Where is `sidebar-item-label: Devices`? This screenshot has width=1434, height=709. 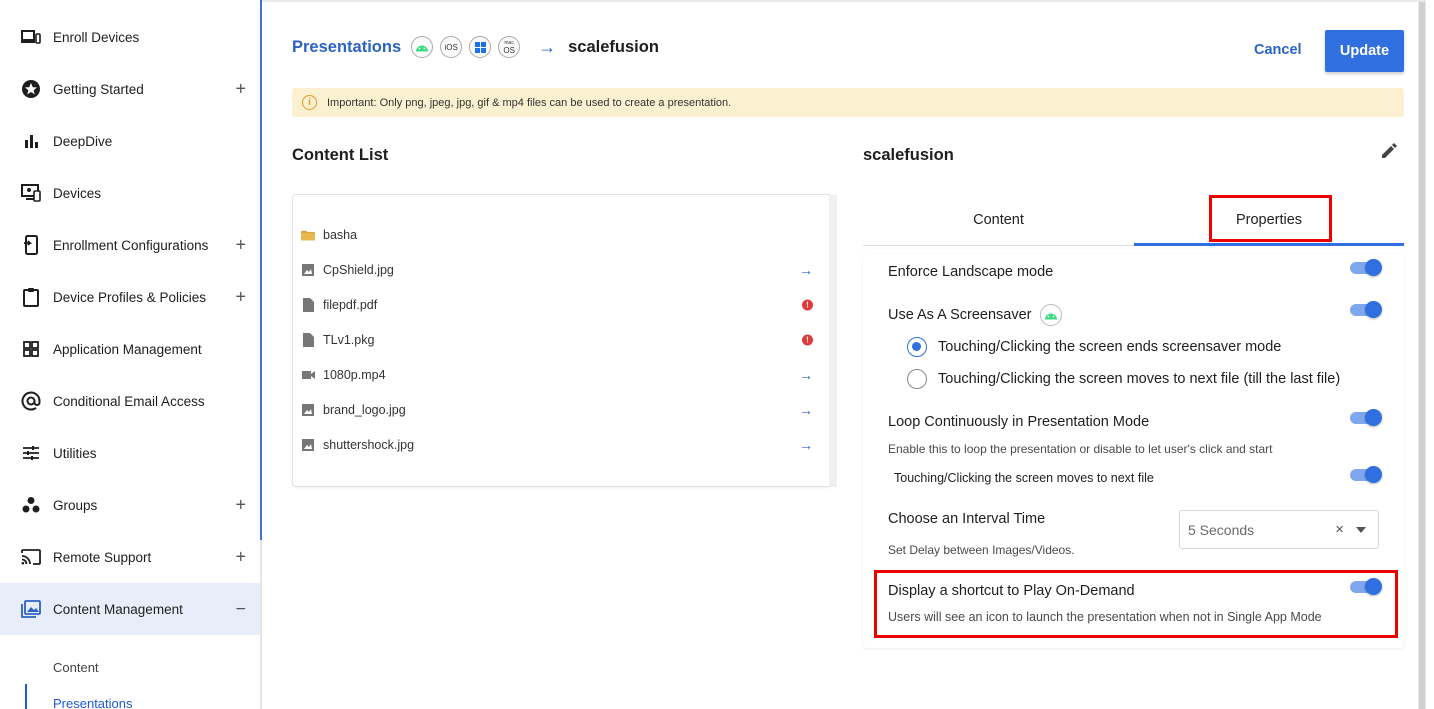 sidebar-item-label: Devices is located at coordinates (77, 193).